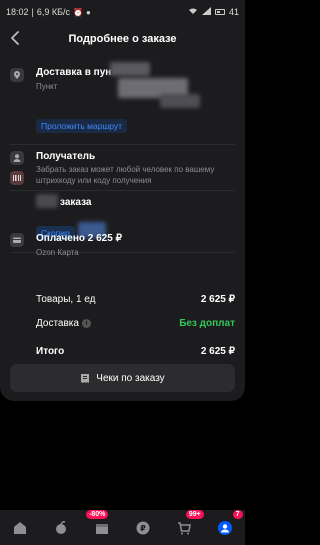 The width and height of the screenshot is (320, 545). Describe the element at coordinates (102, 528) in the screenshot. I see `gift-icon` at that location.